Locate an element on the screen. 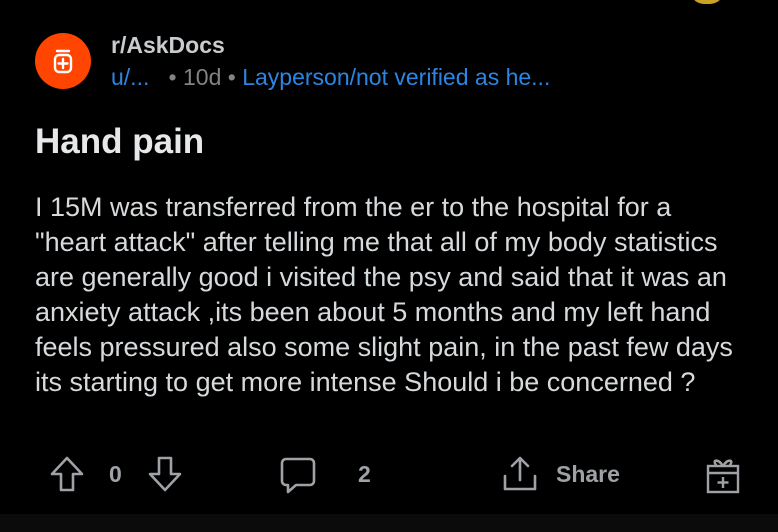 The image size is (778, 532). downvote-button is located at coordinates (165, 474).